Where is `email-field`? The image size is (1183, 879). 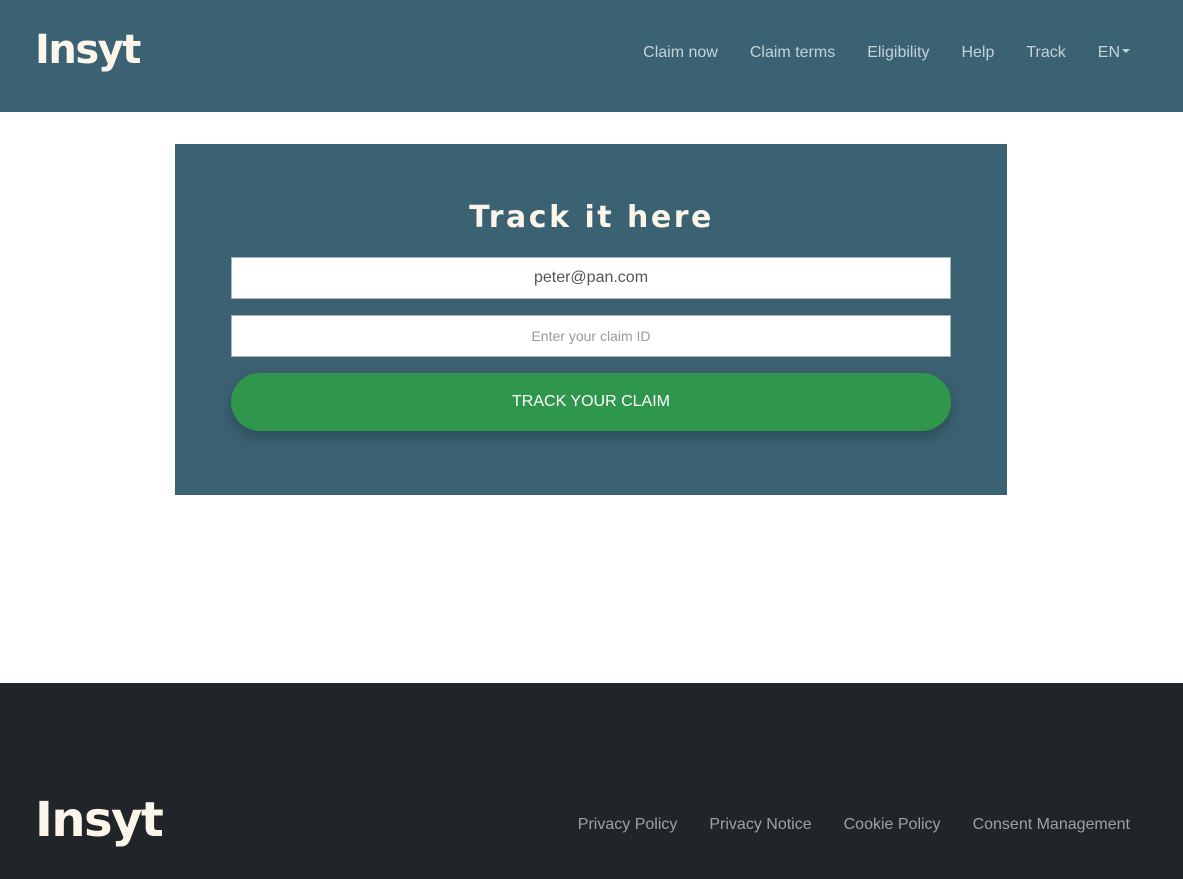
email-field is located at coordinates (591, 278).